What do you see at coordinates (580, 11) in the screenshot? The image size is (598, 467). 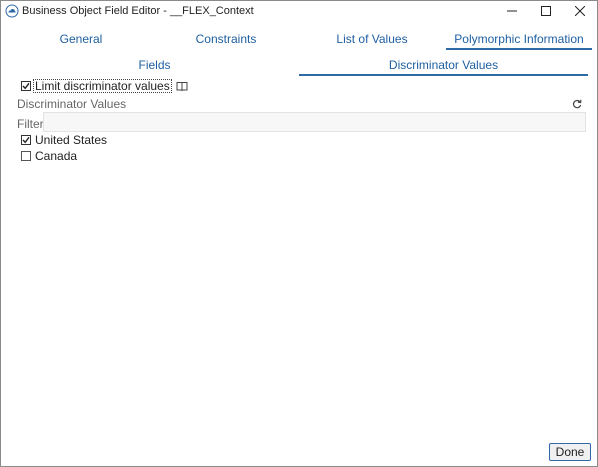 I see `close-icon` at bounding box center [580, 11].